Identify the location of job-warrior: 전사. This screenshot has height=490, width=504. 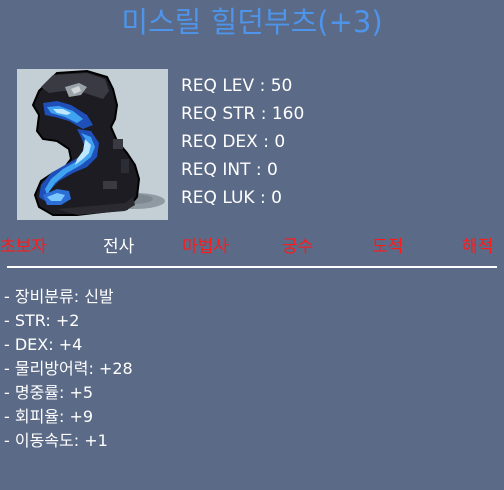
(119, 247).